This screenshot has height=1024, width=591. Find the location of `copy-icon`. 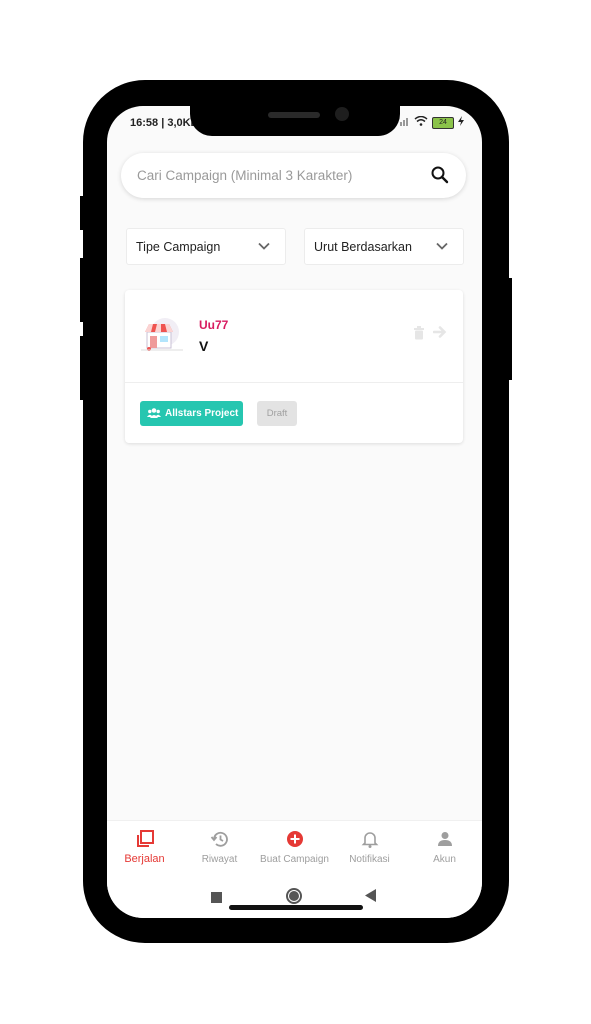

copy-icon is located at coordinates (145, 839).